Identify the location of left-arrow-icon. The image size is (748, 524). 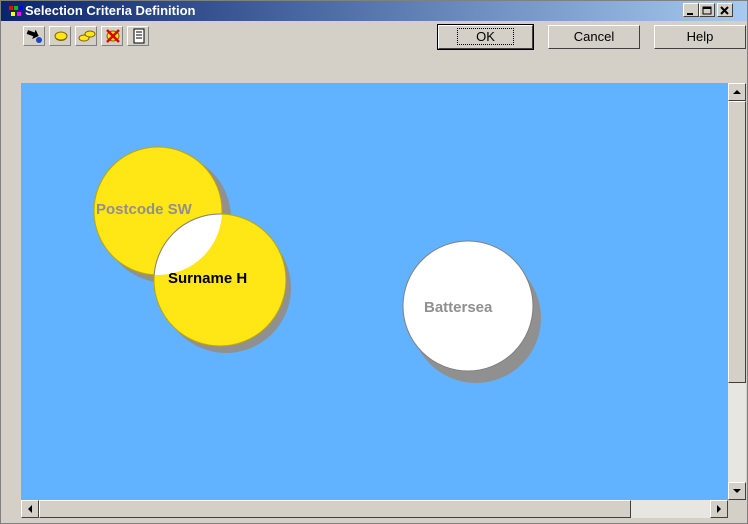
(30, 509).